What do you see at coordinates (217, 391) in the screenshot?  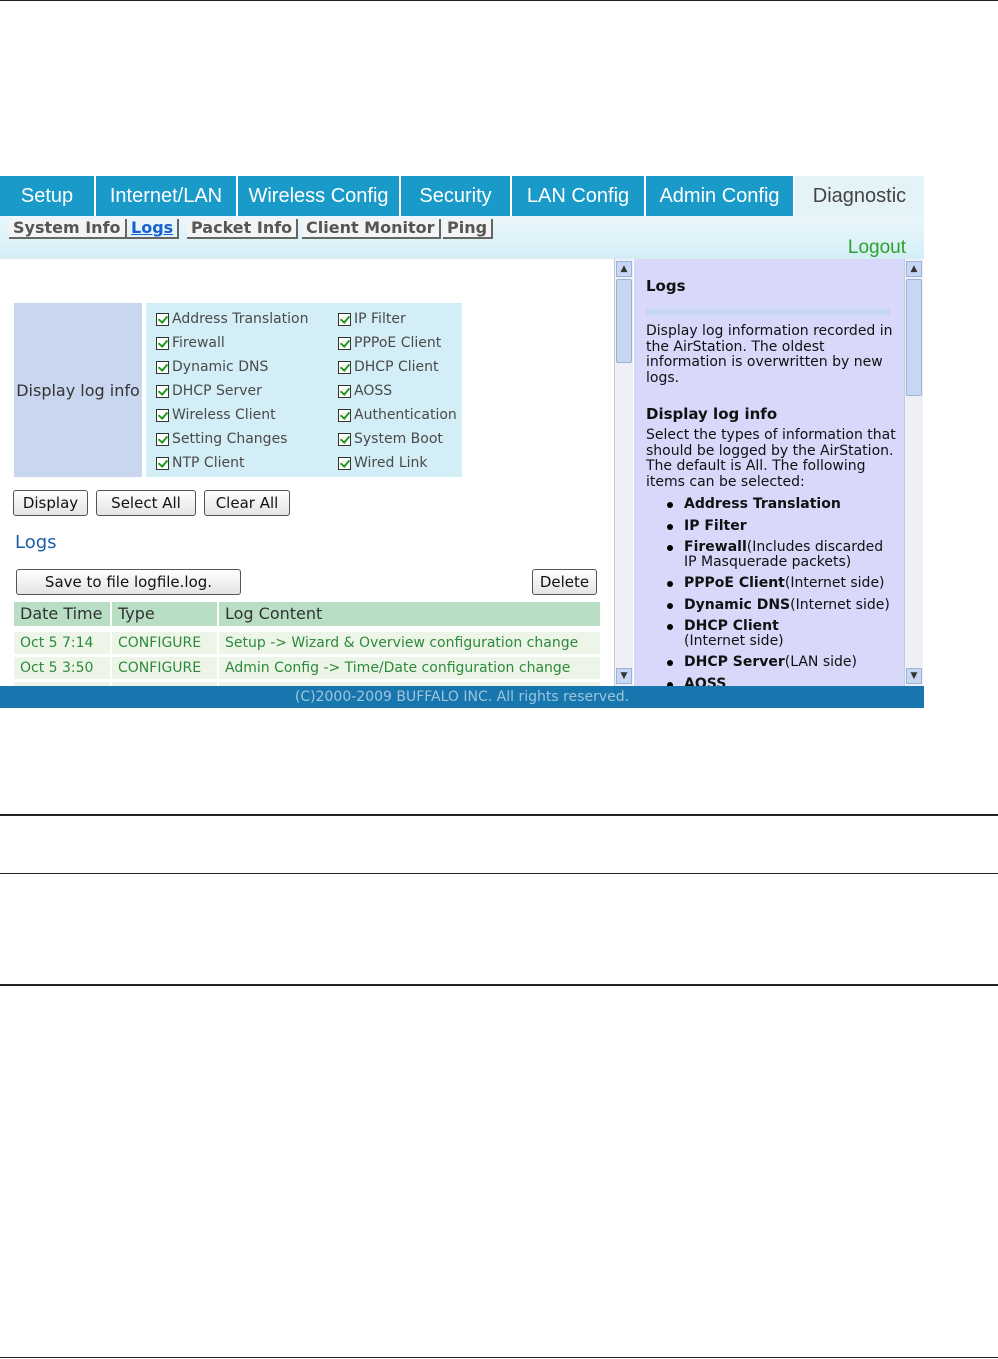 I see `option-label: DHCP Server` at bounding box center [217, 391].